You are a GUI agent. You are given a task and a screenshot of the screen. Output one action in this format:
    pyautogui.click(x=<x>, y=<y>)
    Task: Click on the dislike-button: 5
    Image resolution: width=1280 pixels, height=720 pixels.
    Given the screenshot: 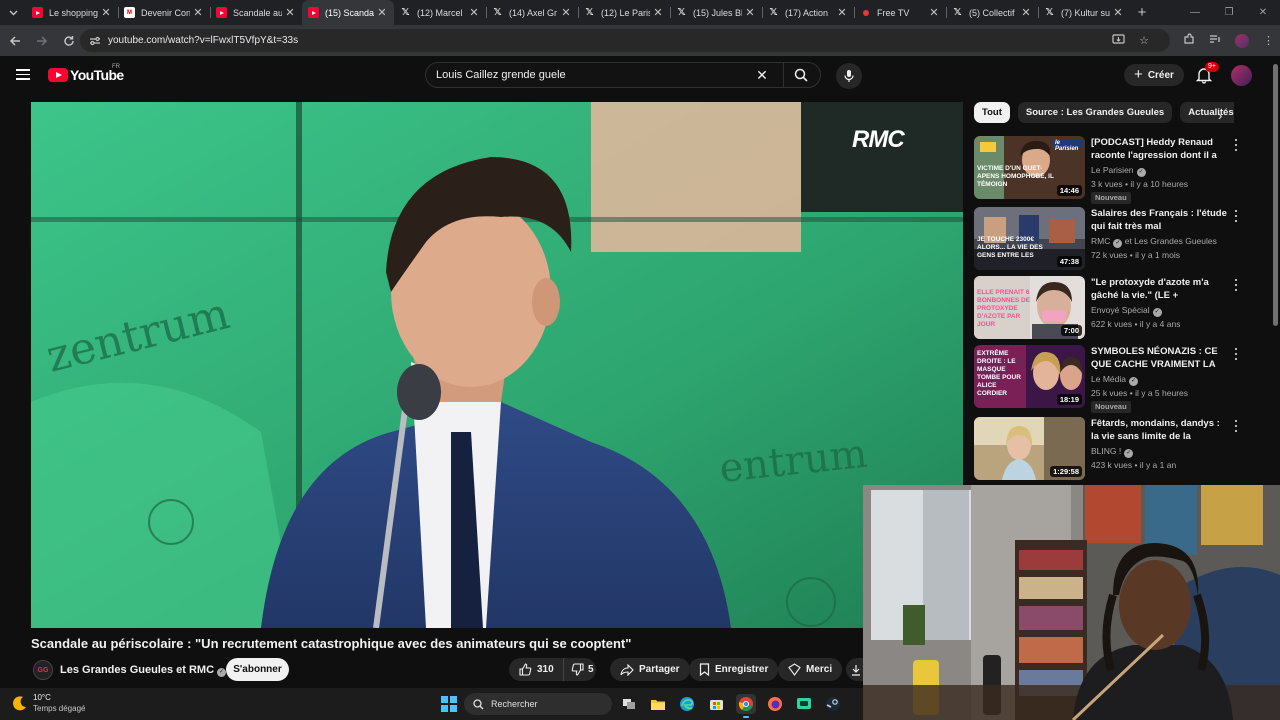 What is the action you would take?
    pyautogui.click(x=579, y=669)
    